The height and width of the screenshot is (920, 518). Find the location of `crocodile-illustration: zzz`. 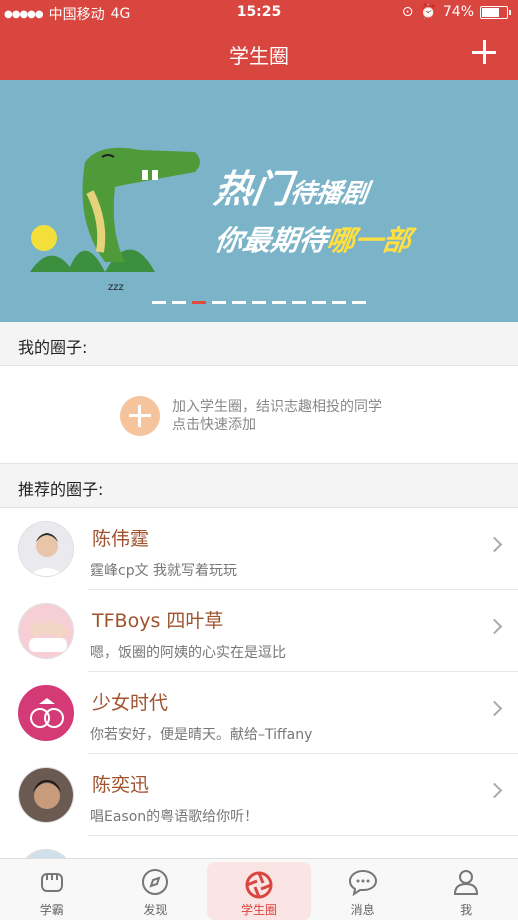

crocodile-illustration: zzz is located at coordinates (115, 219).